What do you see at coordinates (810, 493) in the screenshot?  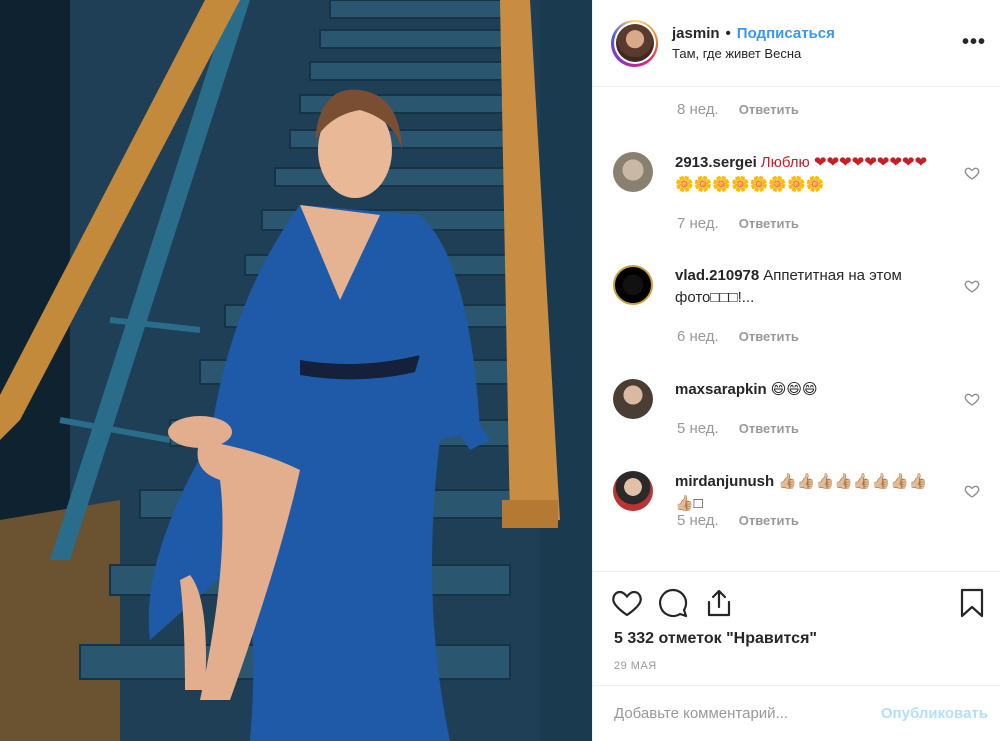 I see `comment-text: mirdanjunush 👍🏼👍🏼👍🏼👍🏼👍🏼👍🏼👍🏼👍🏼👍🏼□` at bounding box center [810, 493].